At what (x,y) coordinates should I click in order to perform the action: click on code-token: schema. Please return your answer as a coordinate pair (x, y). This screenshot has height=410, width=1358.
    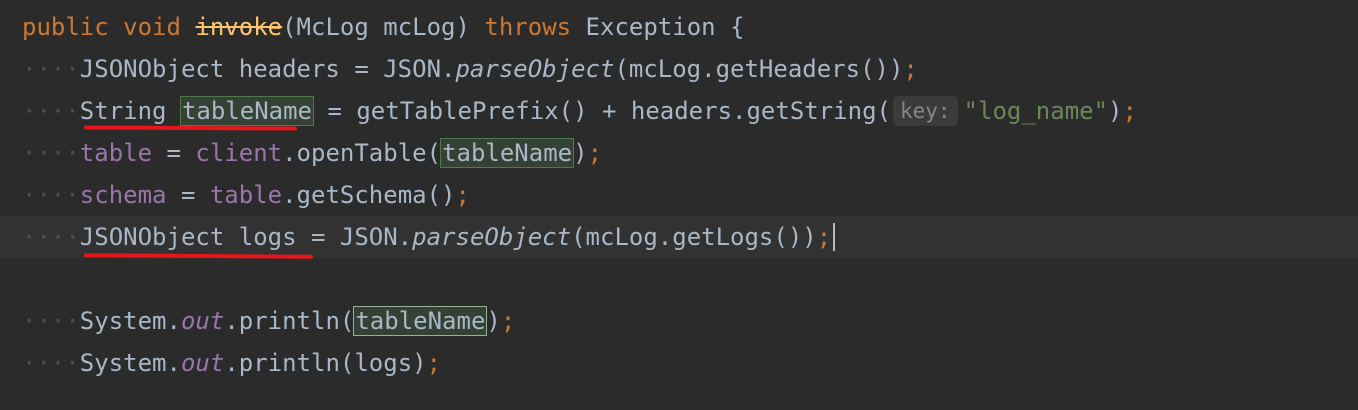
    Looking at the image, I should click on (123, 195).